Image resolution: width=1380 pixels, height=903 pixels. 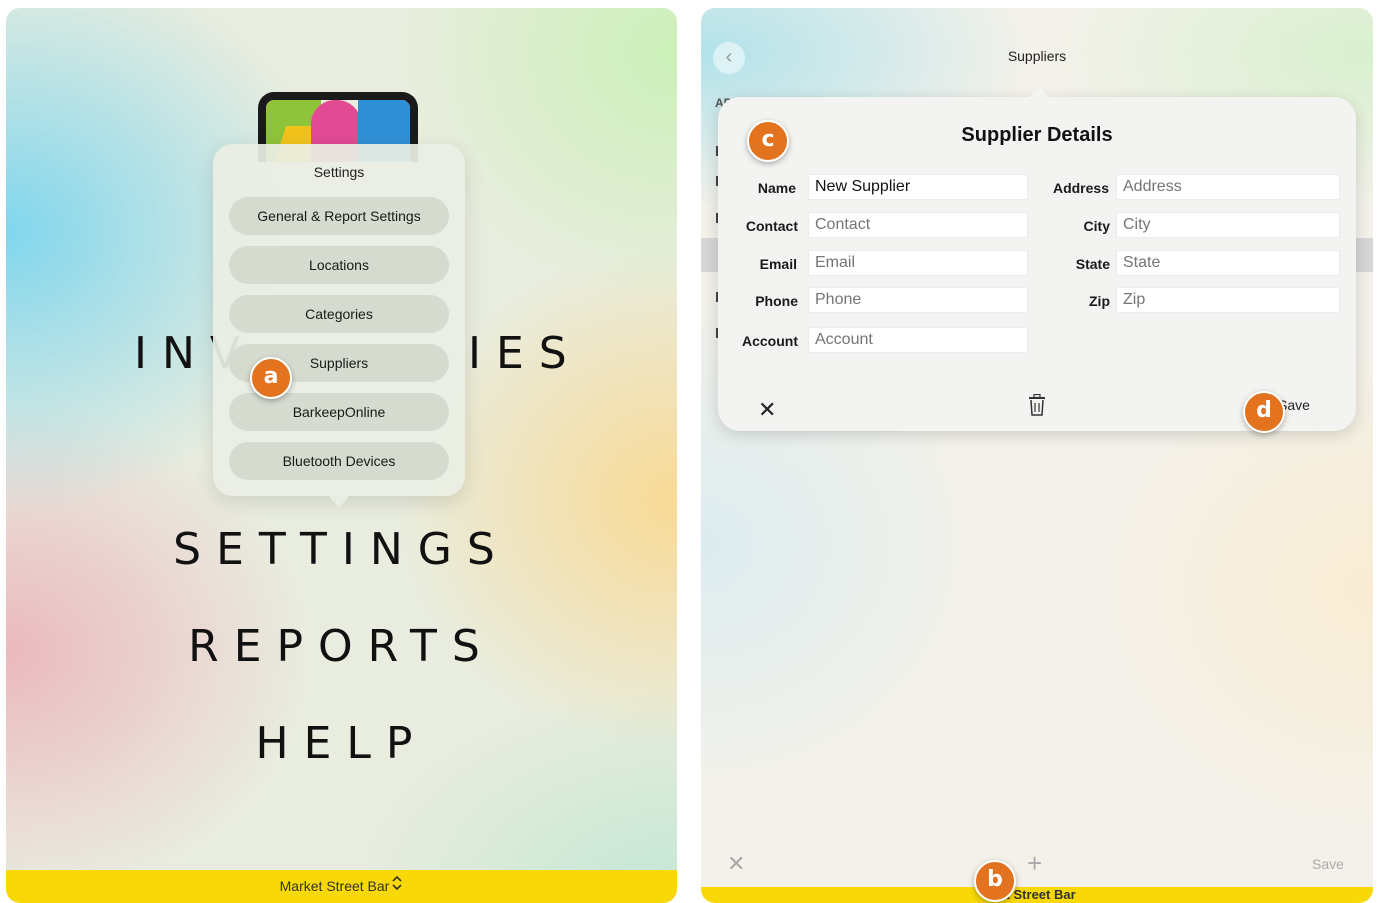 What do you see at coordinates (776, 188) in the screenshot?
I see `name-label: Name` at bounding box center [776, 188].